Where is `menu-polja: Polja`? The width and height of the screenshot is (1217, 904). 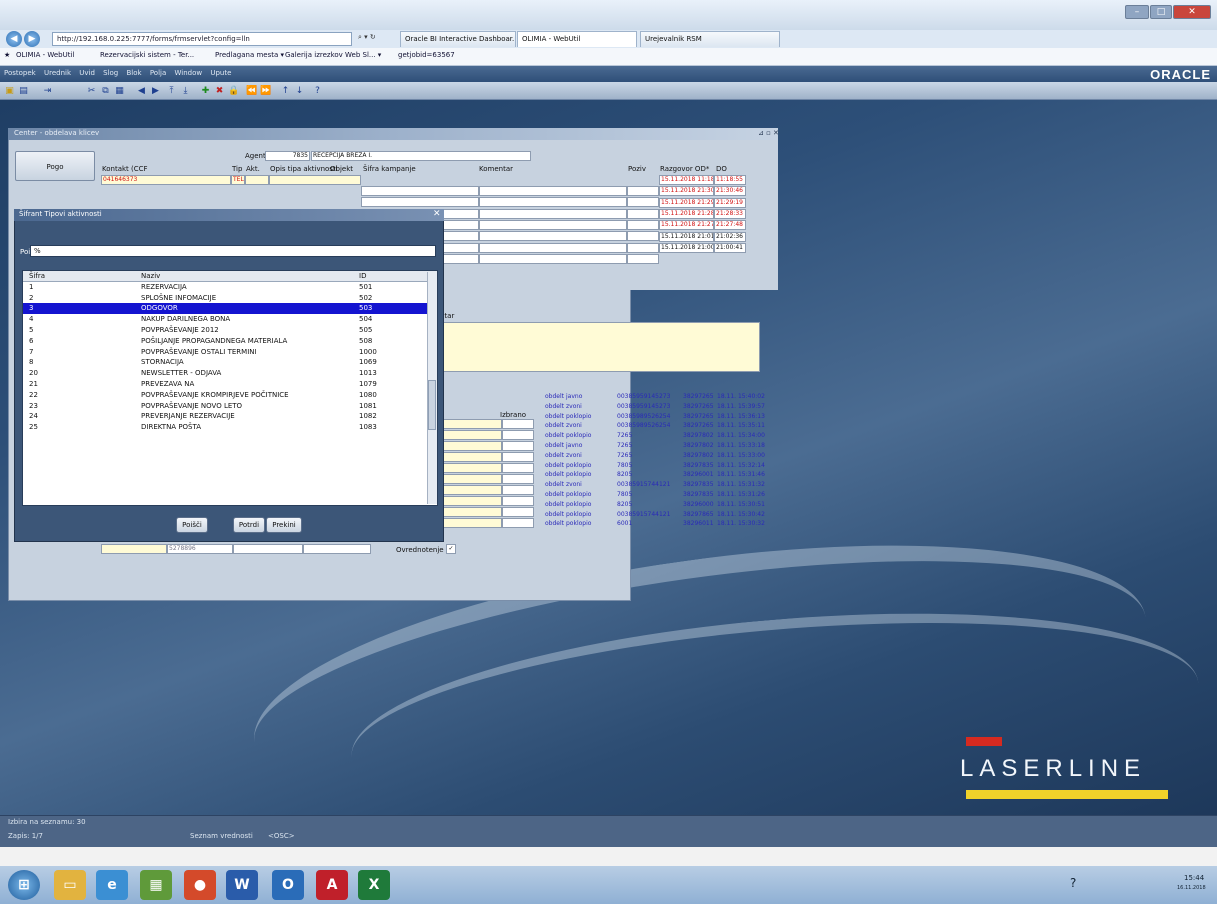 menu-polja: Polja is located at coordinates (158, 73).